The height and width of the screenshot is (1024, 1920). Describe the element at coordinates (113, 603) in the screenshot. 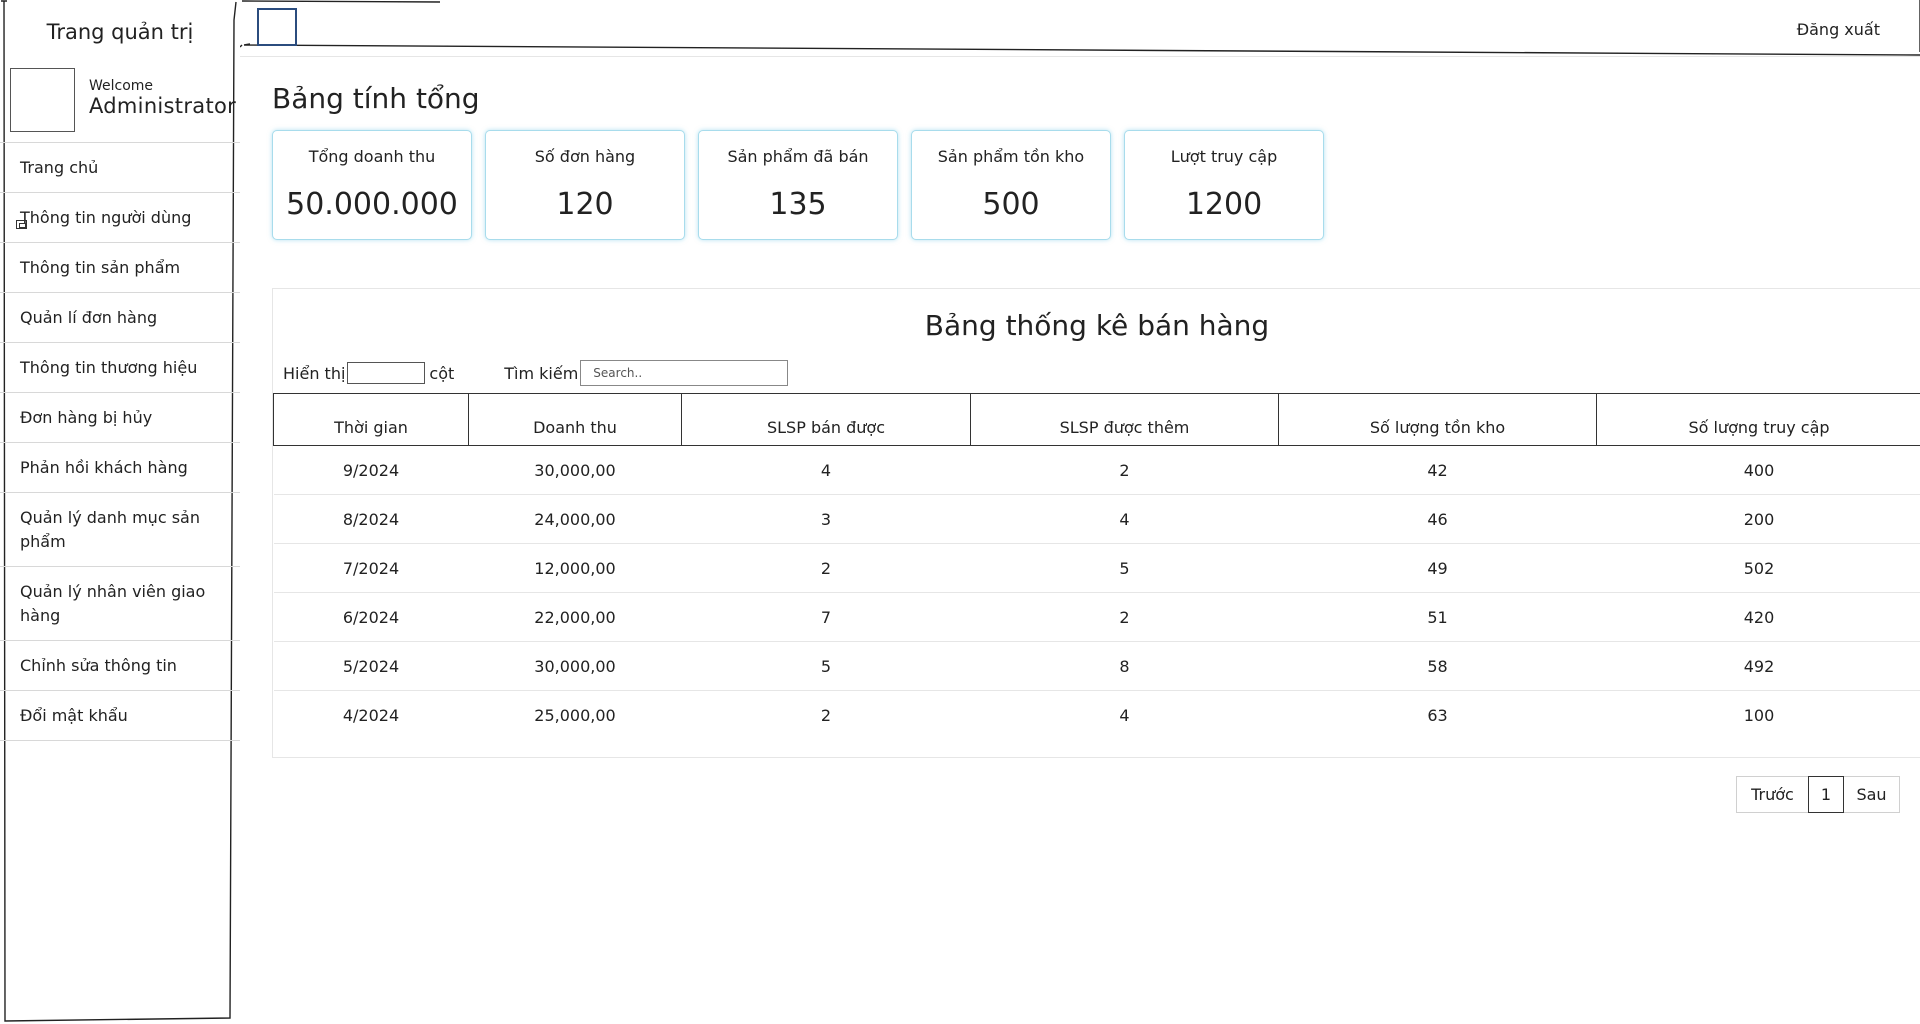

I see `sidebar-item-label: Quản lý nhân viên giao hàng` at that location.